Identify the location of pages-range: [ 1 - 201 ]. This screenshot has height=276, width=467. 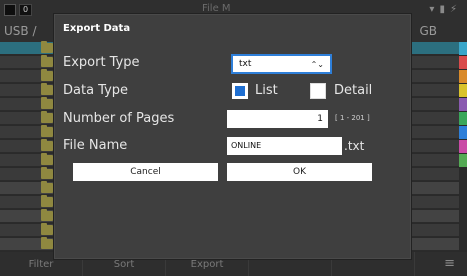
(352, 118).